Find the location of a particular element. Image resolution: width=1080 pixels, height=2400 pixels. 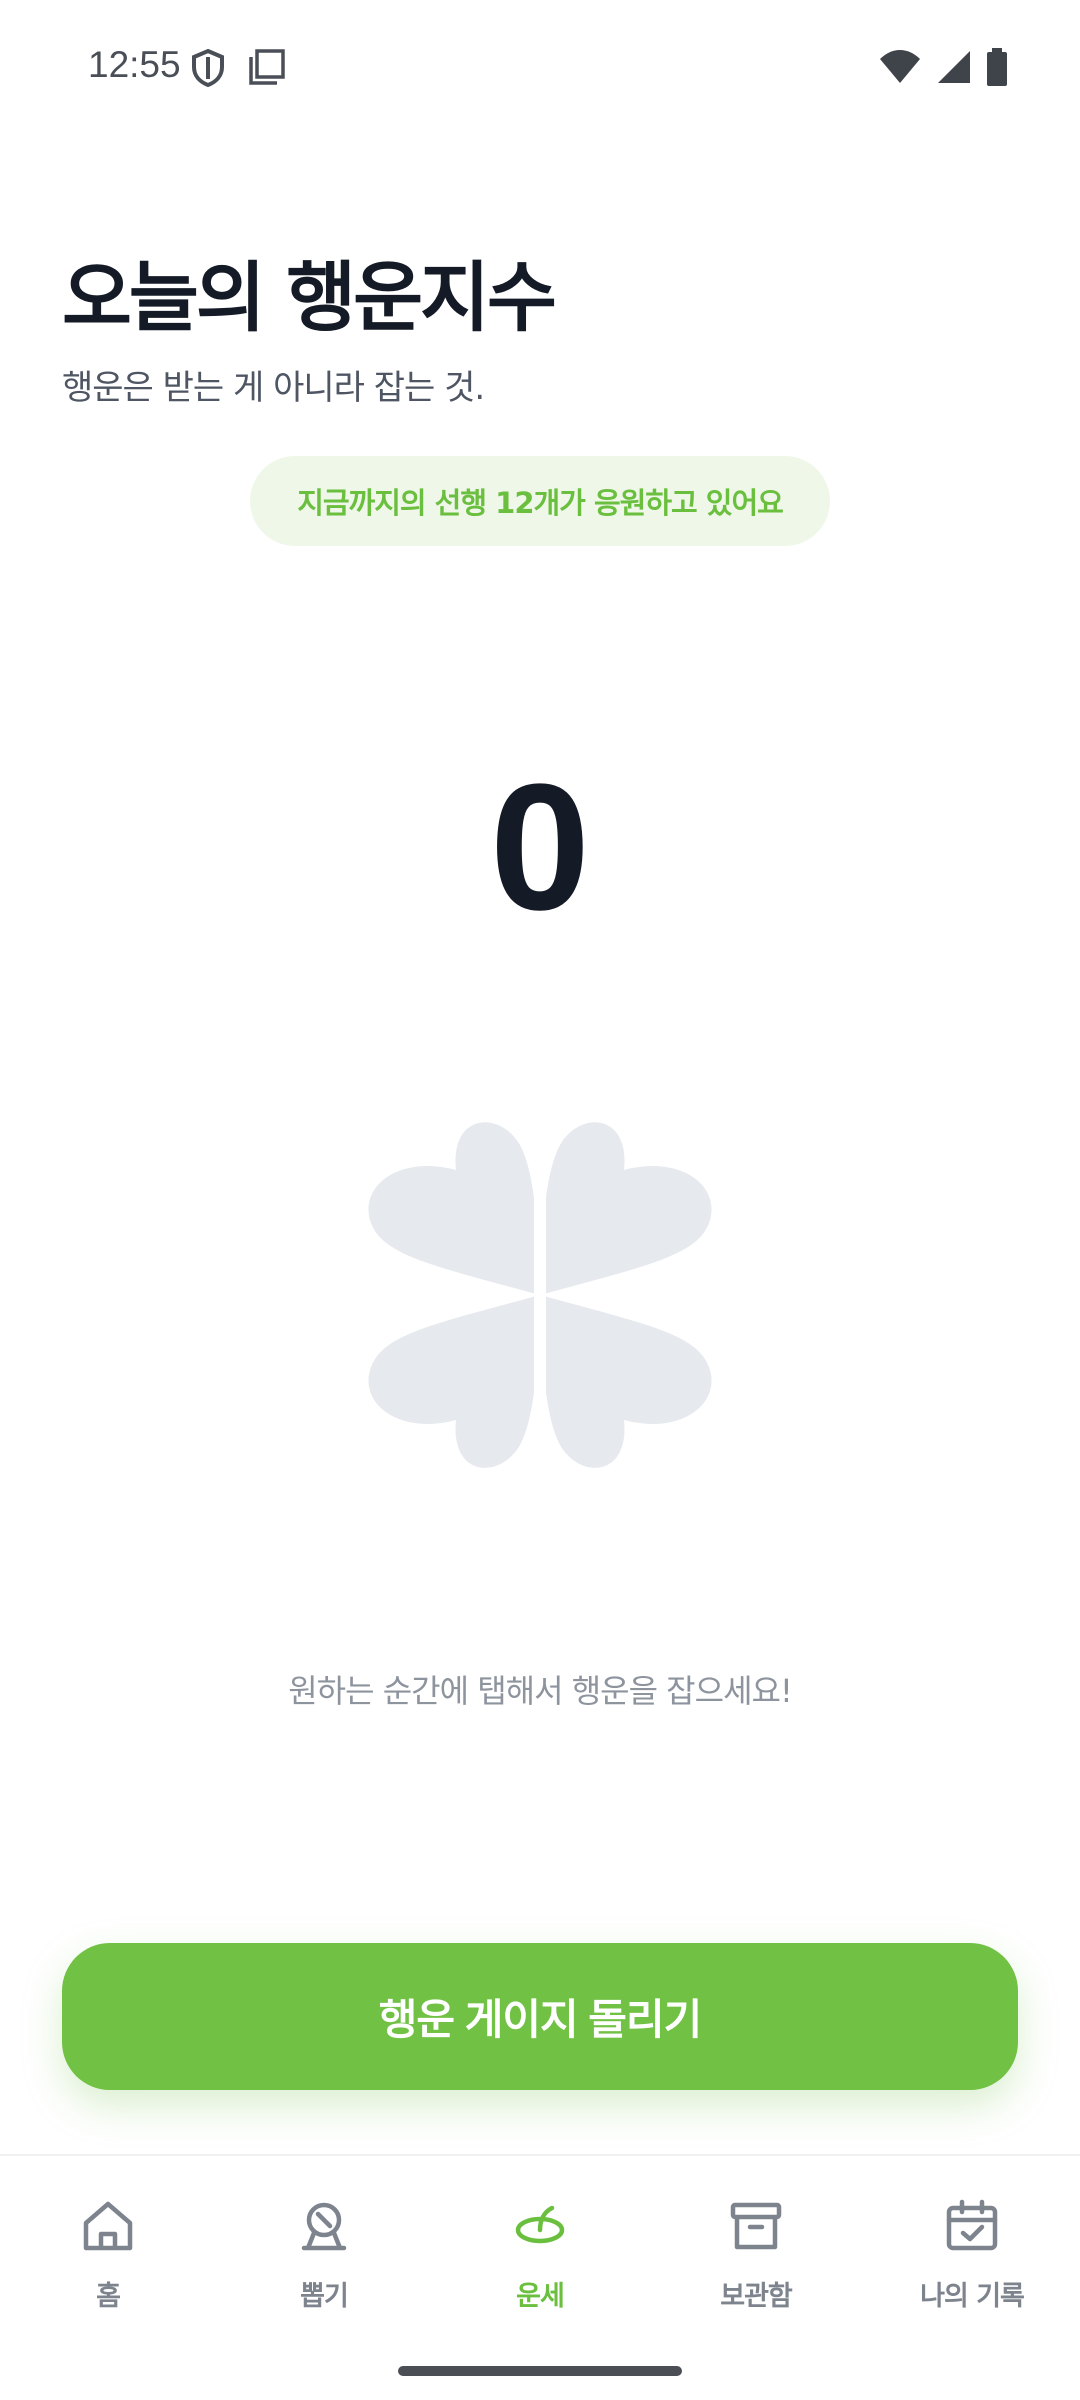

clover-icon is located at coordinates (540, 1295).